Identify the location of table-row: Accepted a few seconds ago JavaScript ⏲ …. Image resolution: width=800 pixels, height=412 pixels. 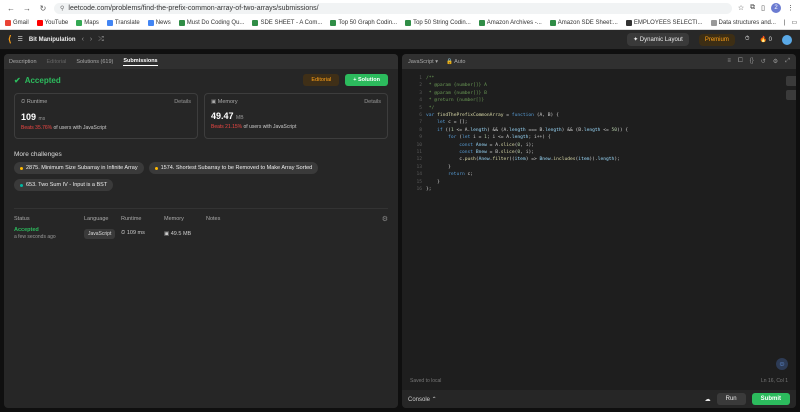
(201, 233).